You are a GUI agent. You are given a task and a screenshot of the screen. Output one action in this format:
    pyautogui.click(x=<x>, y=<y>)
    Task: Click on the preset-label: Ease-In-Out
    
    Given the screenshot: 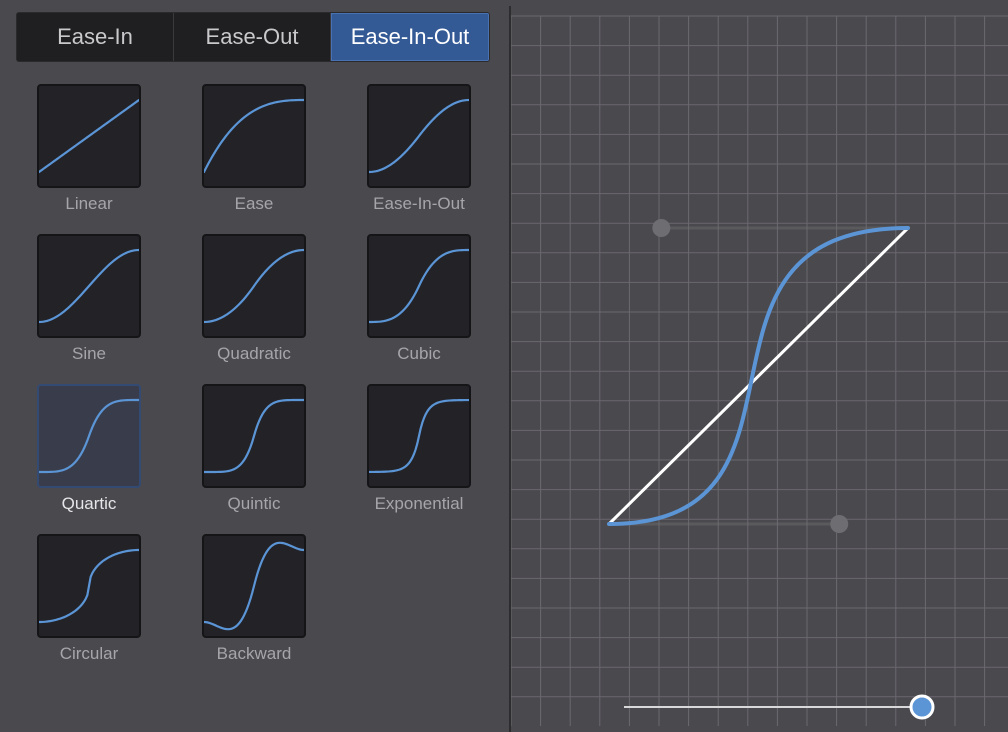 What is the action you would take?
    pyautogui.click(x=419, y=203)
    